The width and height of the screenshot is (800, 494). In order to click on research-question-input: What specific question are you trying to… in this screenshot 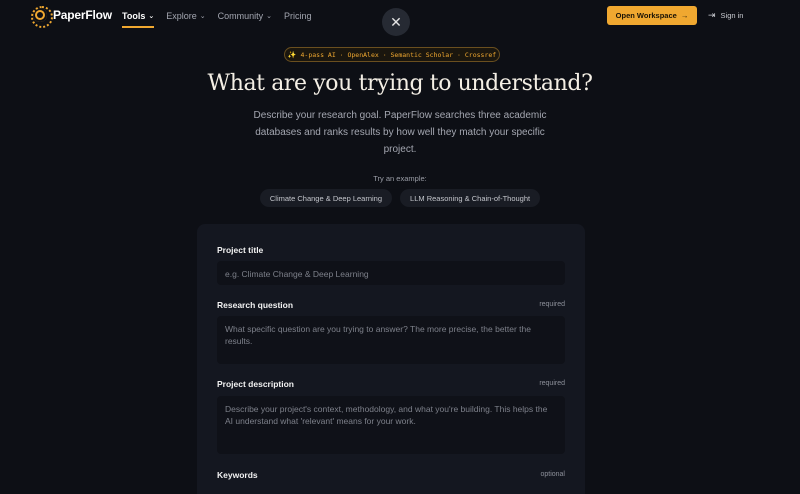, I will do `click(391, 340)`.